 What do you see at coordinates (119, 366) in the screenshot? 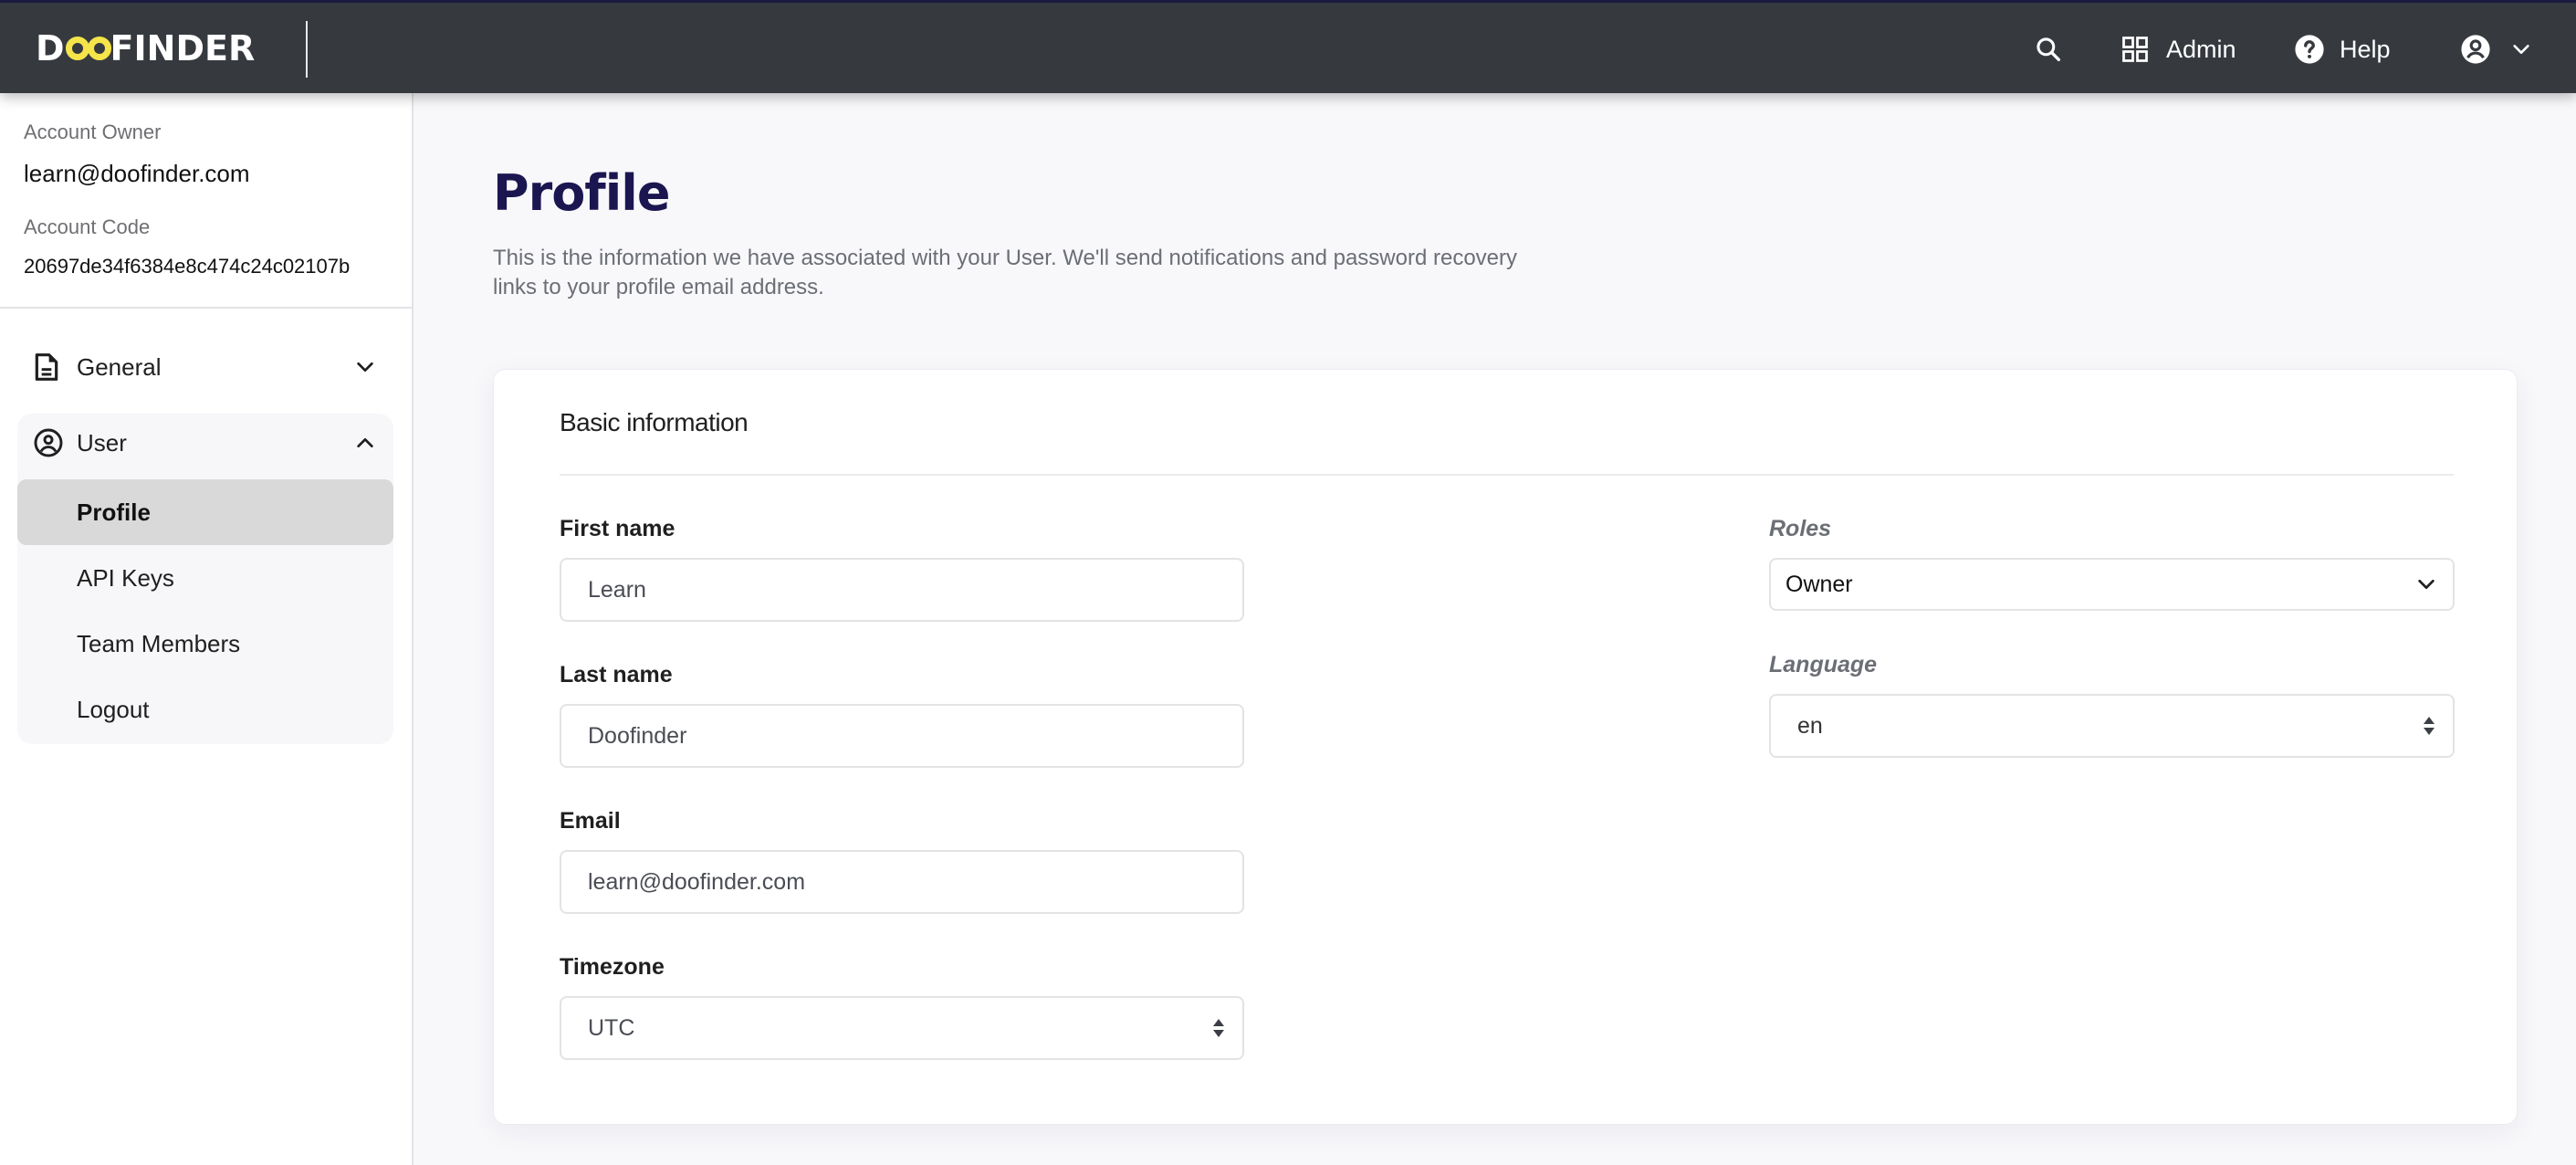
I see `sidebar-item-label: General` at bounding box center [119, 366].